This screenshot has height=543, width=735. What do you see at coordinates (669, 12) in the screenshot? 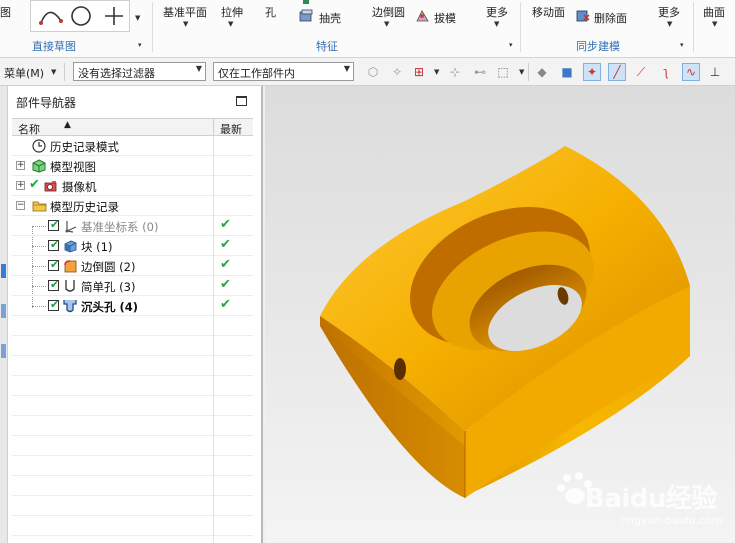
I see `more-sync-button: 更多` at bounding box center [669, 12].